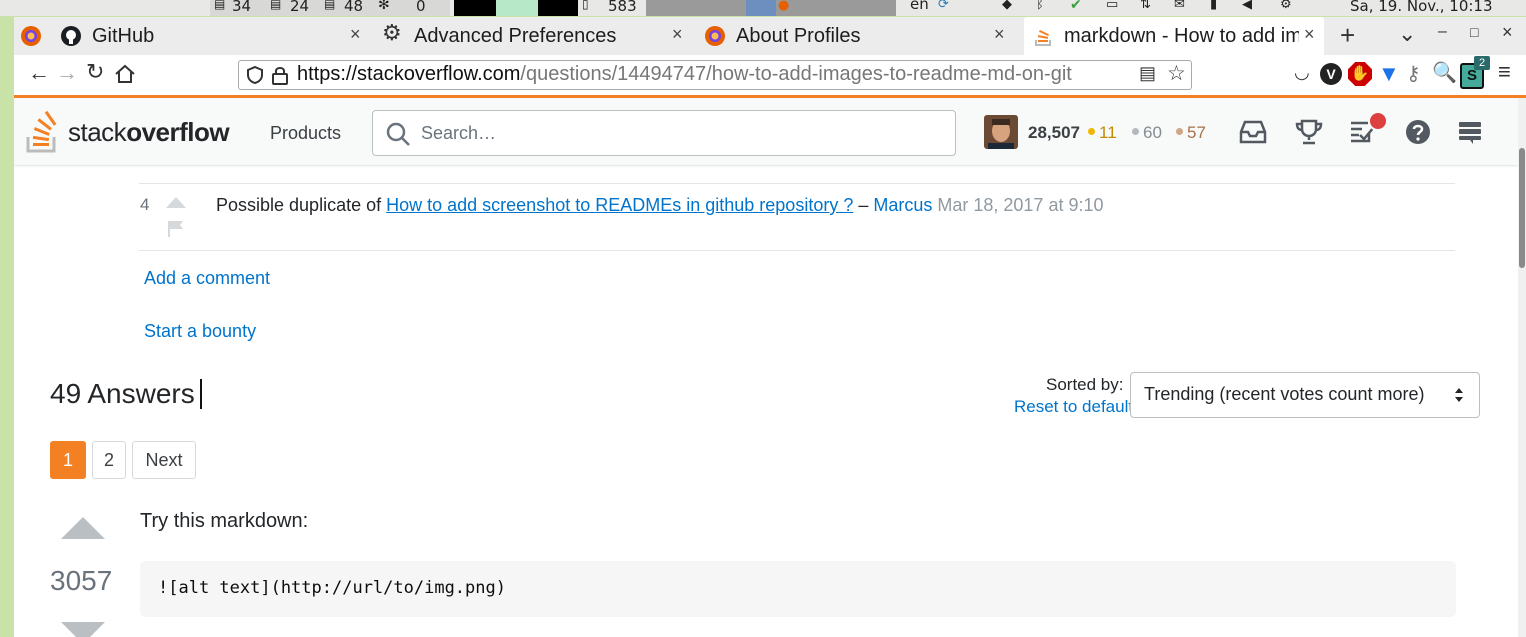 This screenshot has height=637, width=1526. Describe the element at coordinates (1419, 132) in the screenshot. I see `help-icon` at that location.